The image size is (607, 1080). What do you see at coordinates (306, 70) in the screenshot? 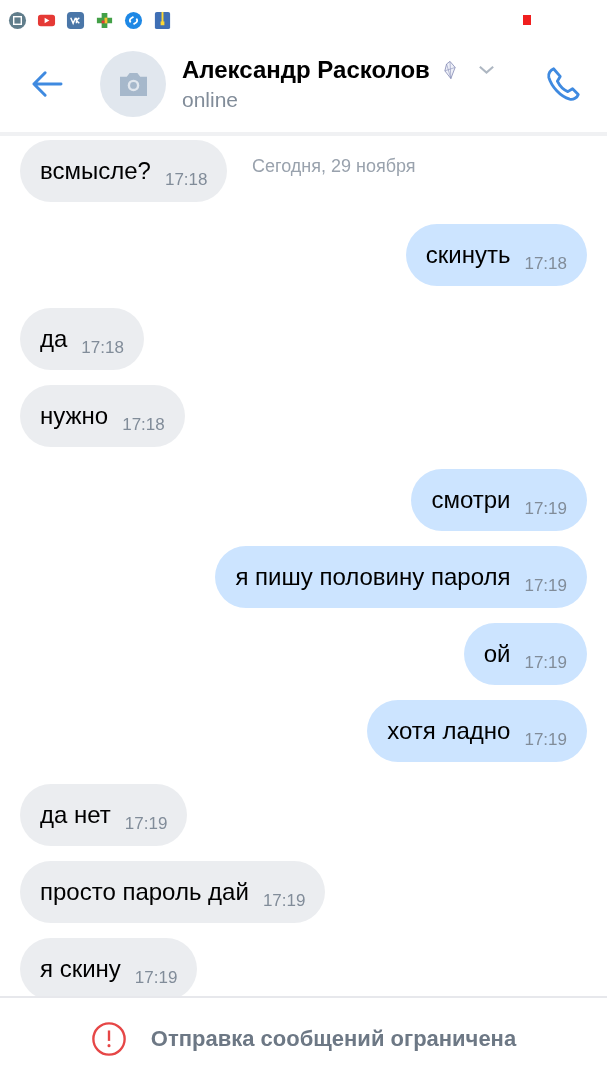
I see `contact-name: Александр Расколов` at bounding box center [306, 70].